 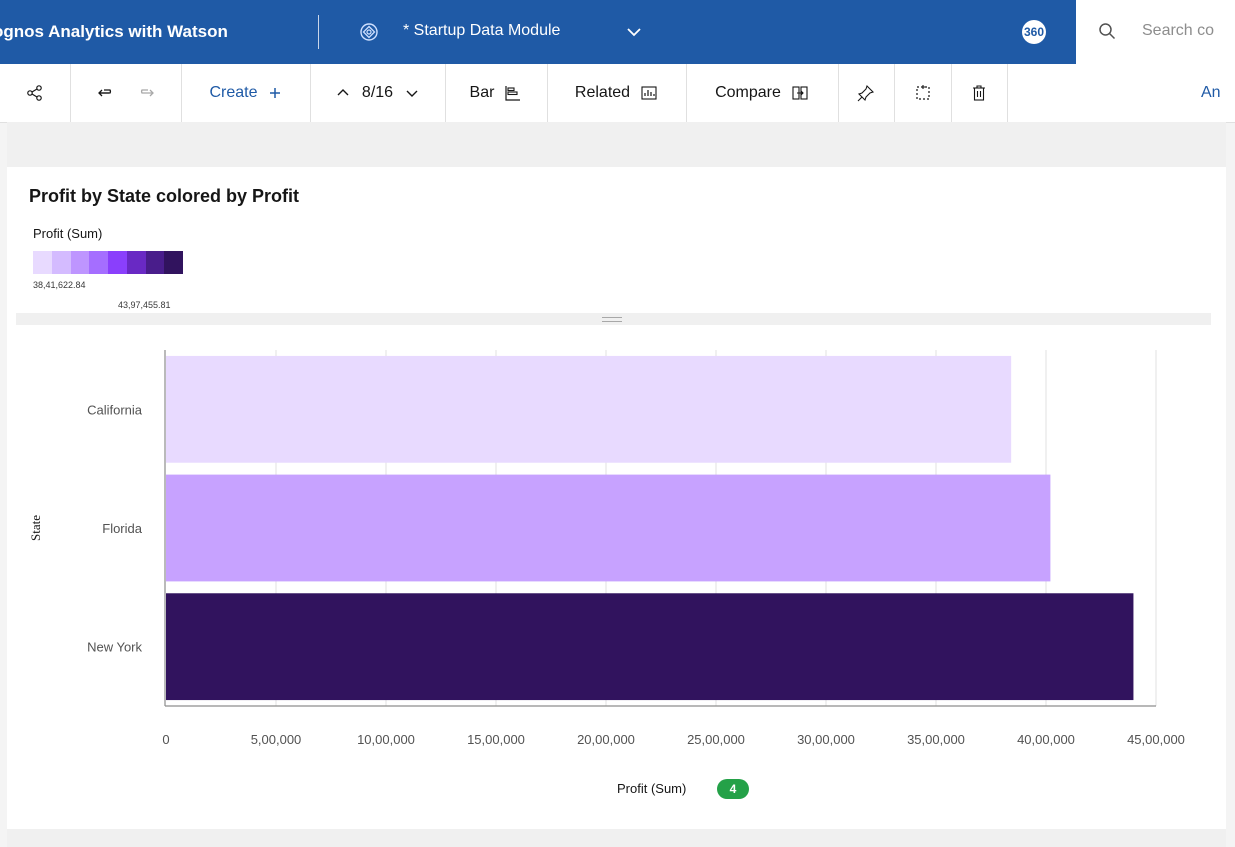 What do you see at coordinates (35, 528) in the screenshot?
I see `y-axis-title: State` at bounding box center [35, 528].